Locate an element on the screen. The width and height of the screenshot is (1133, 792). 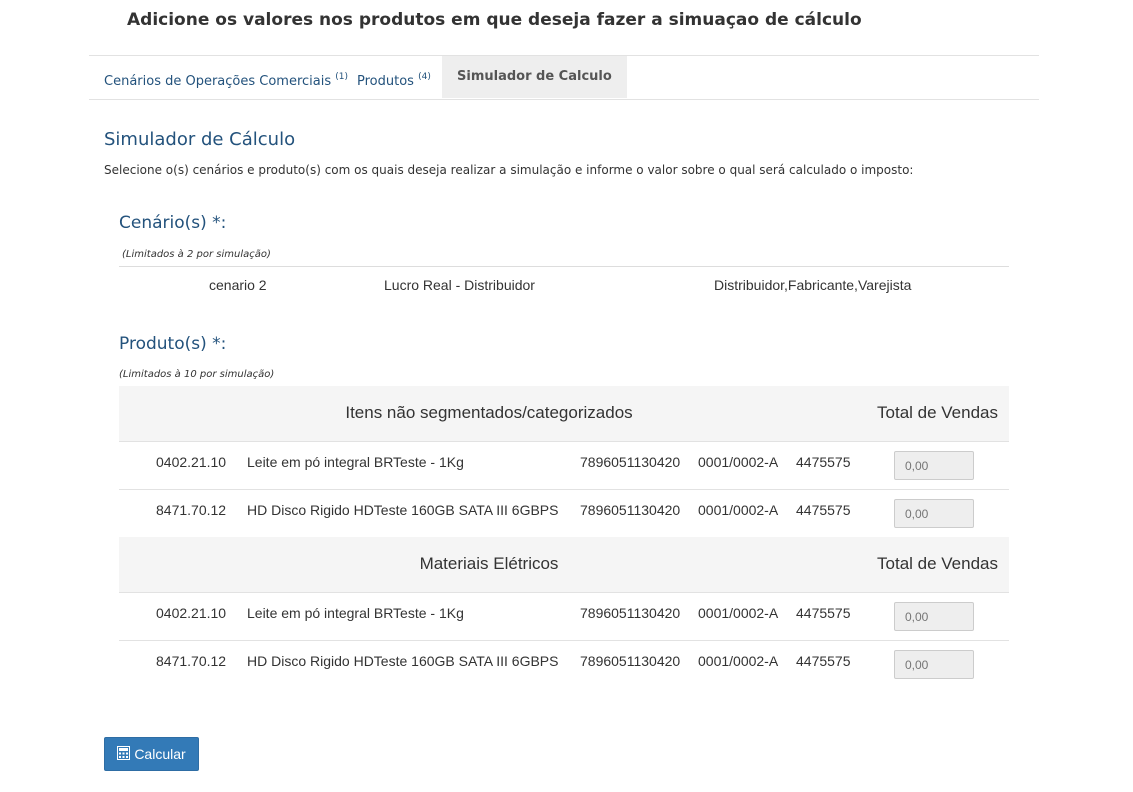
tab-cenarios: Cenários de Operações Comerciais (1) is located at coordinates (226, 77).